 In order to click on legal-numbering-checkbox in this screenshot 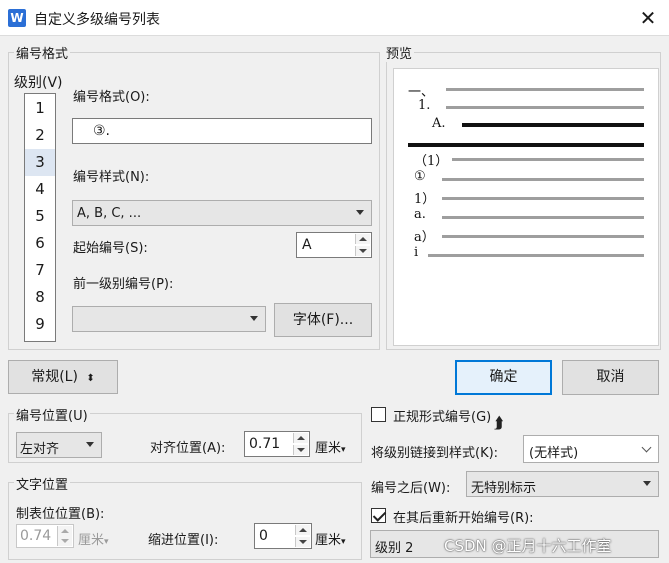, I will do `click(378, 414)`.